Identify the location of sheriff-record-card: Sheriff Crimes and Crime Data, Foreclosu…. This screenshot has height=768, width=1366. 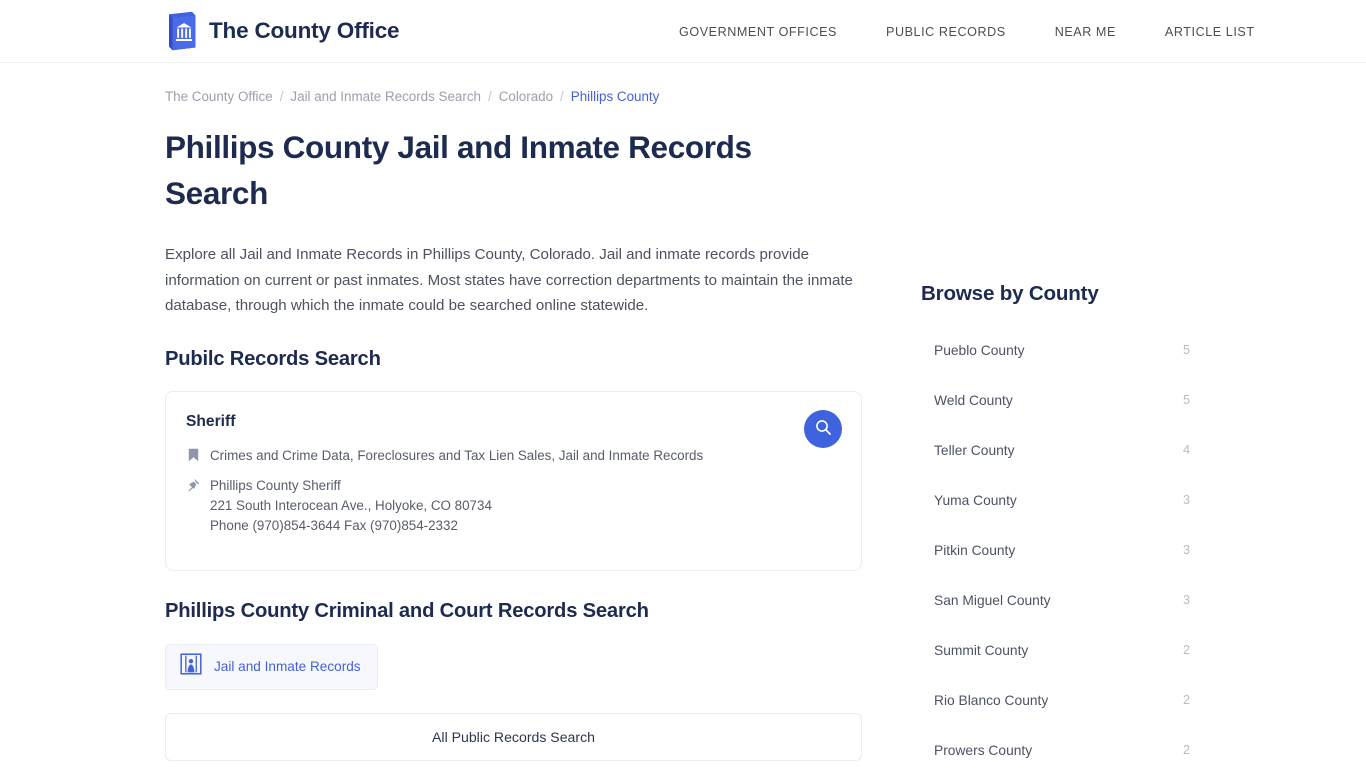
(513, 480).